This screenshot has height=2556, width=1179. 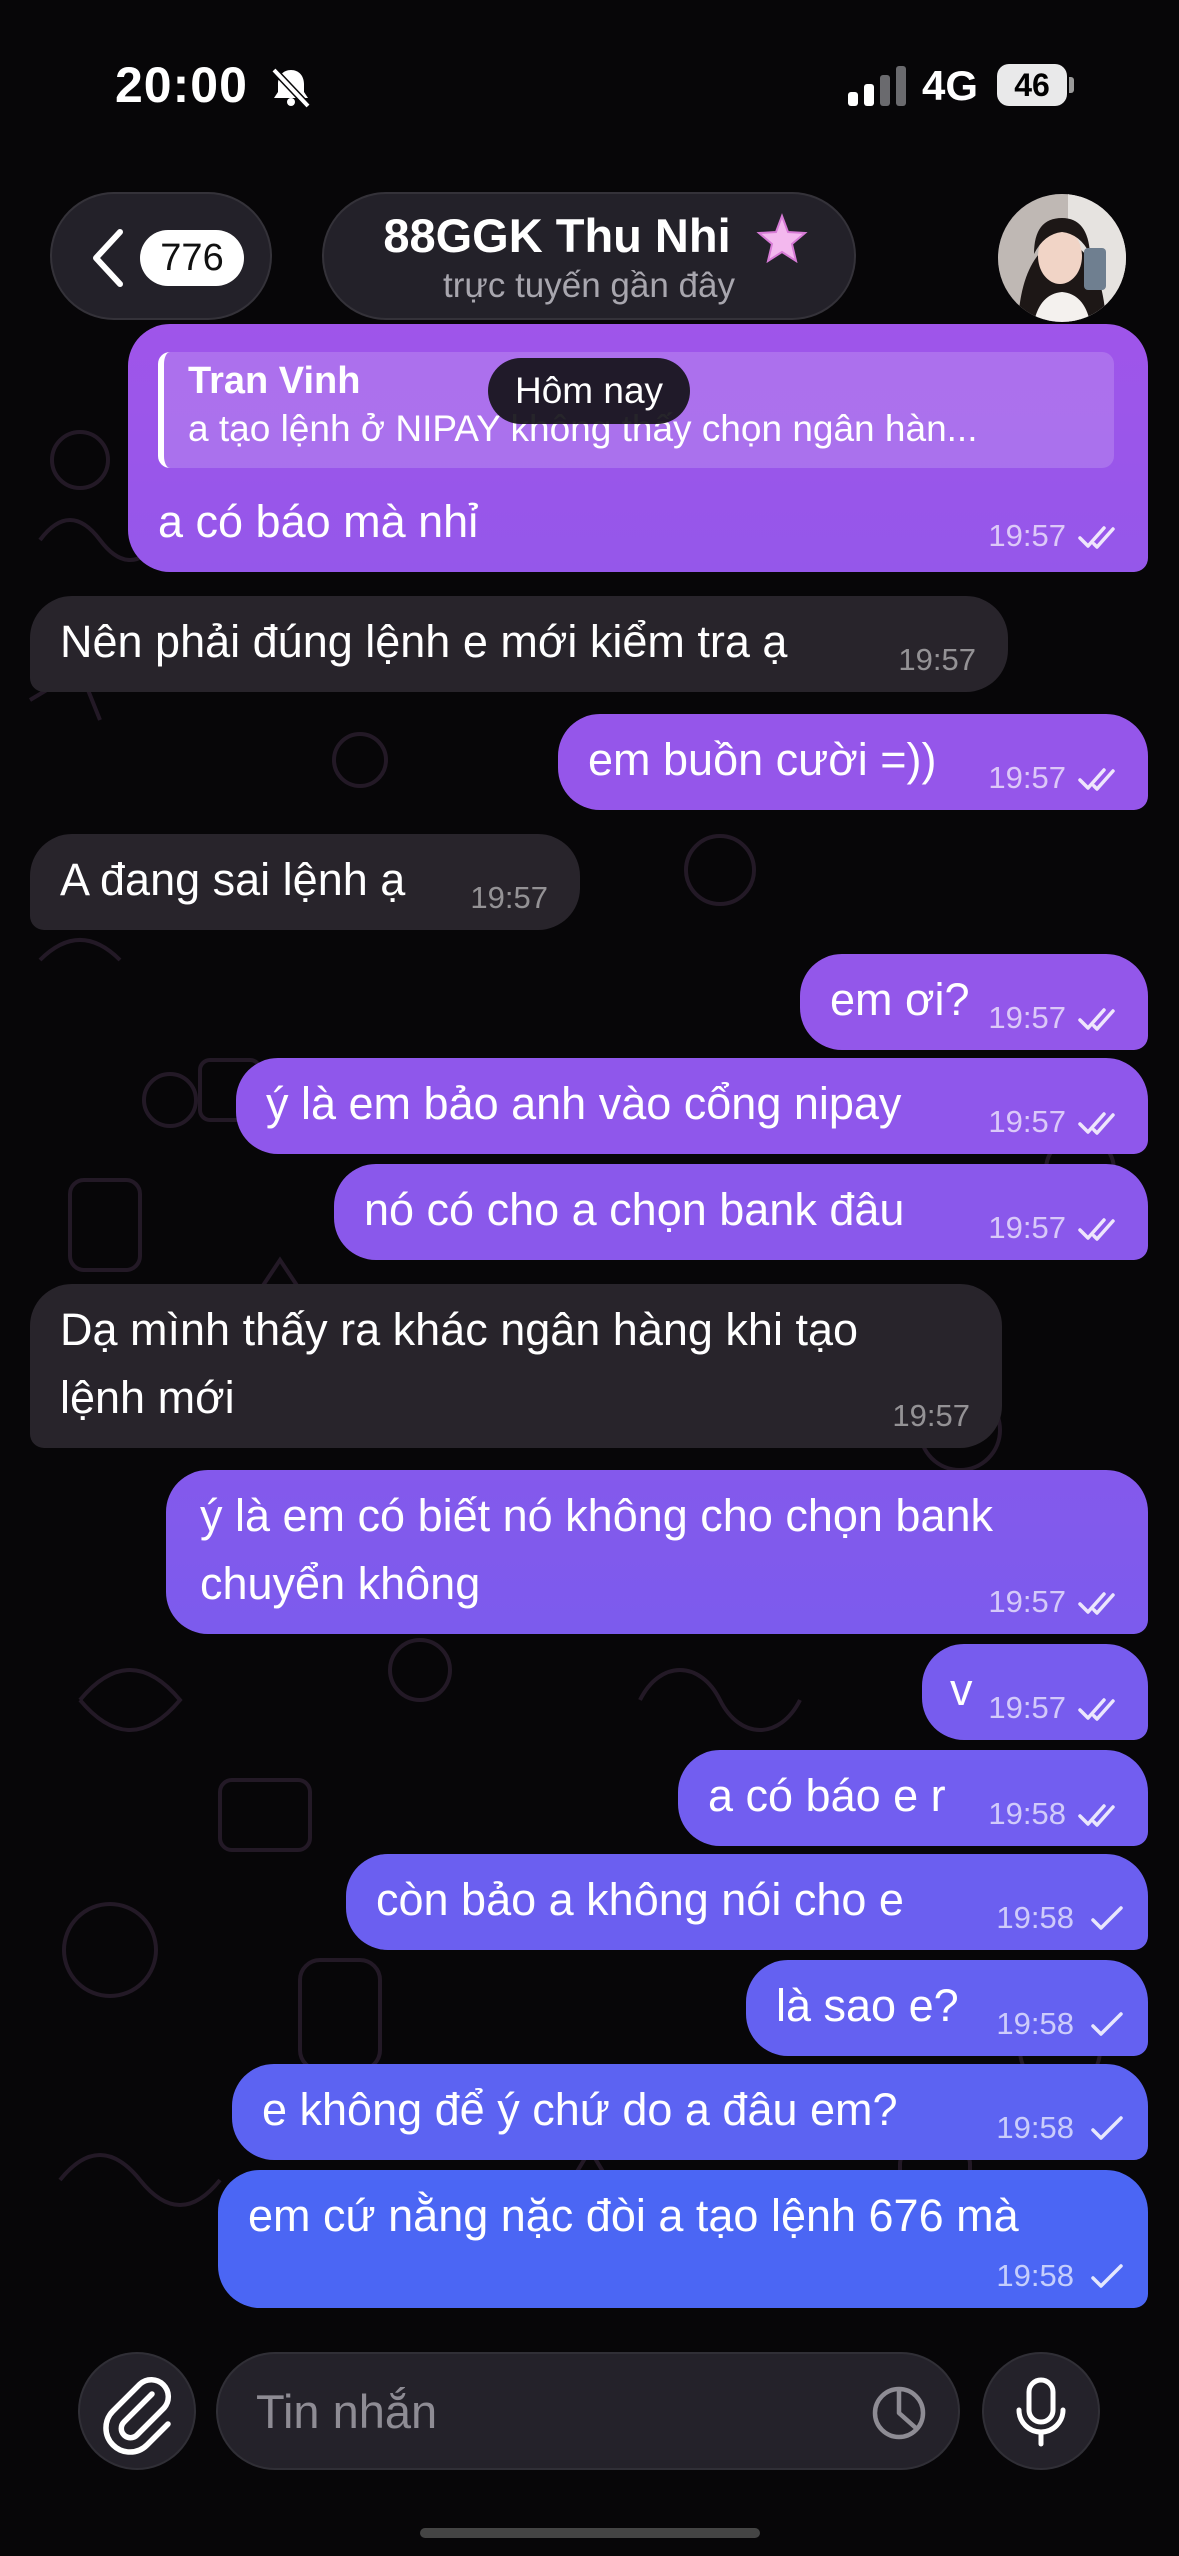 I want to click on message-bubble-outgoing: còn bảo a không nói cho e 19:58, so click(x=747, y=1902).